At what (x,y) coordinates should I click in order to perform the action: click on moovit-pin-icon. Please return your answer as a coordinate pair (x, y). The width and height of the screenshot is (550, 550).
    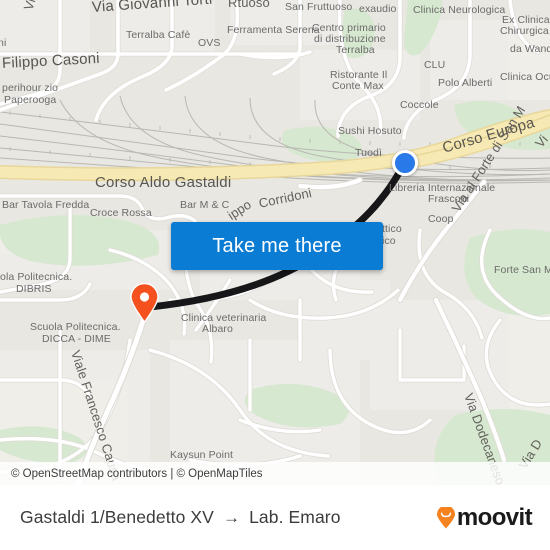
    Looking at the image, I should click on (445, 517).